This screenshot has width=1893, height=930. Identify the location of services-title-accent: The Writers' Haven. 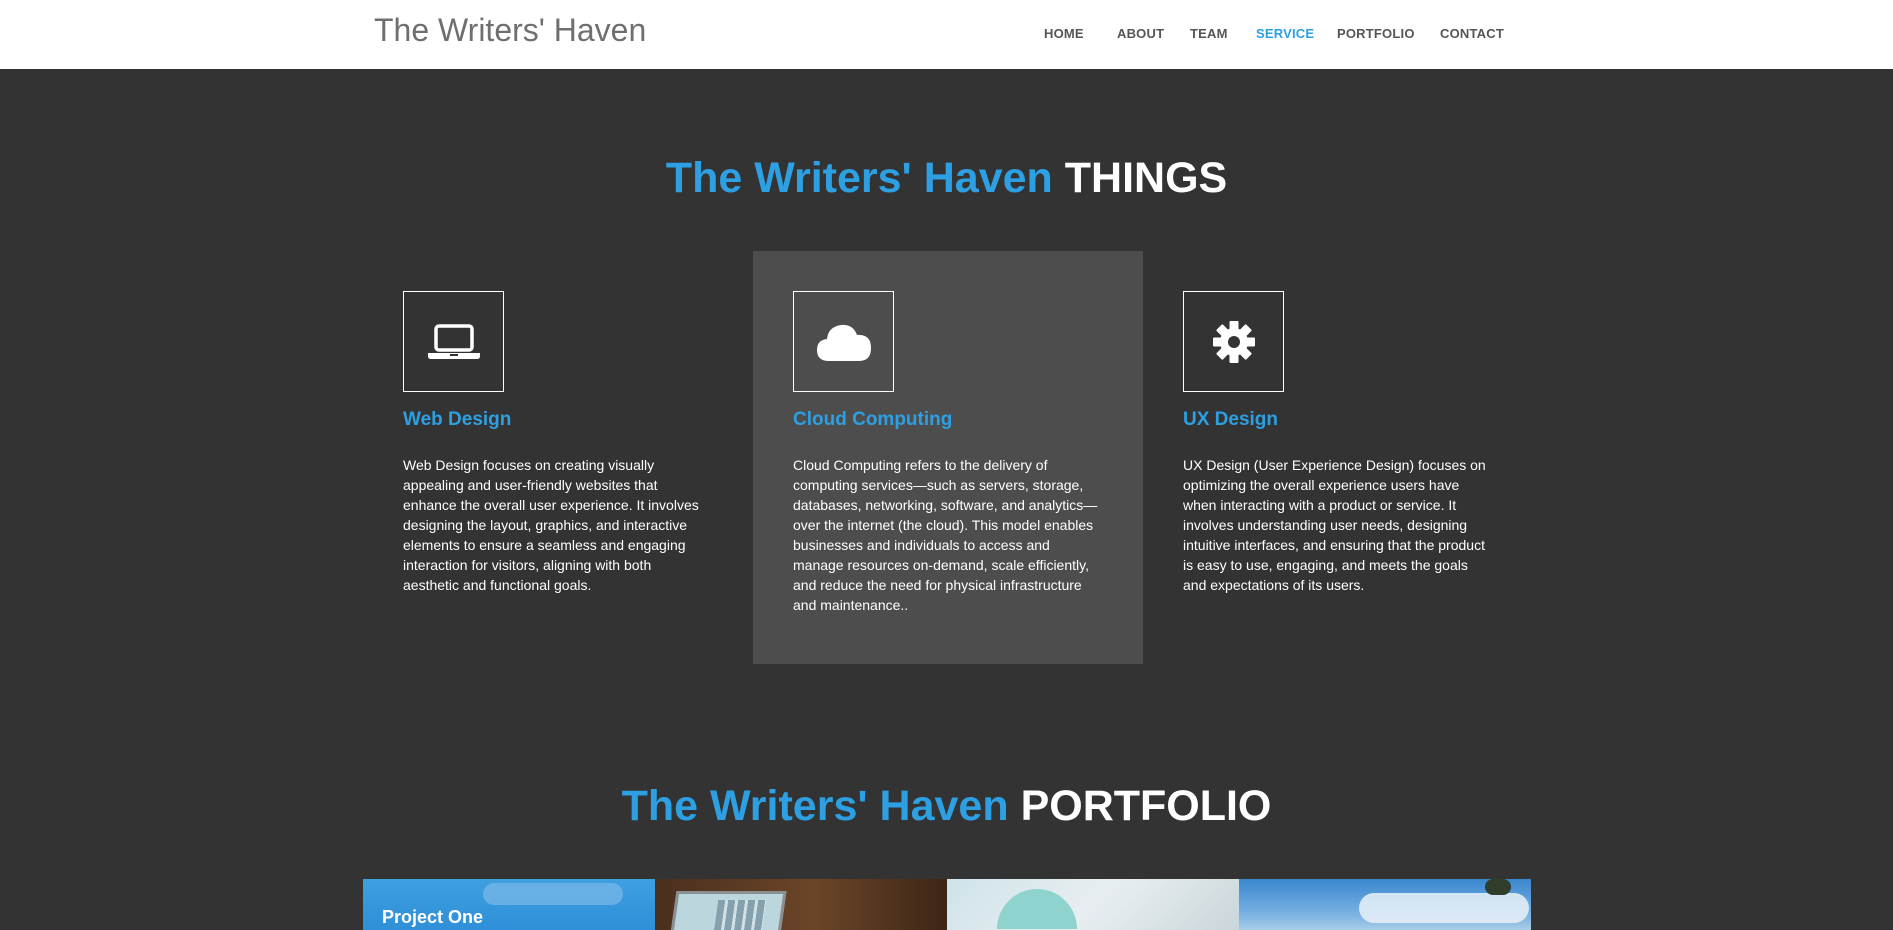
(859, 178).